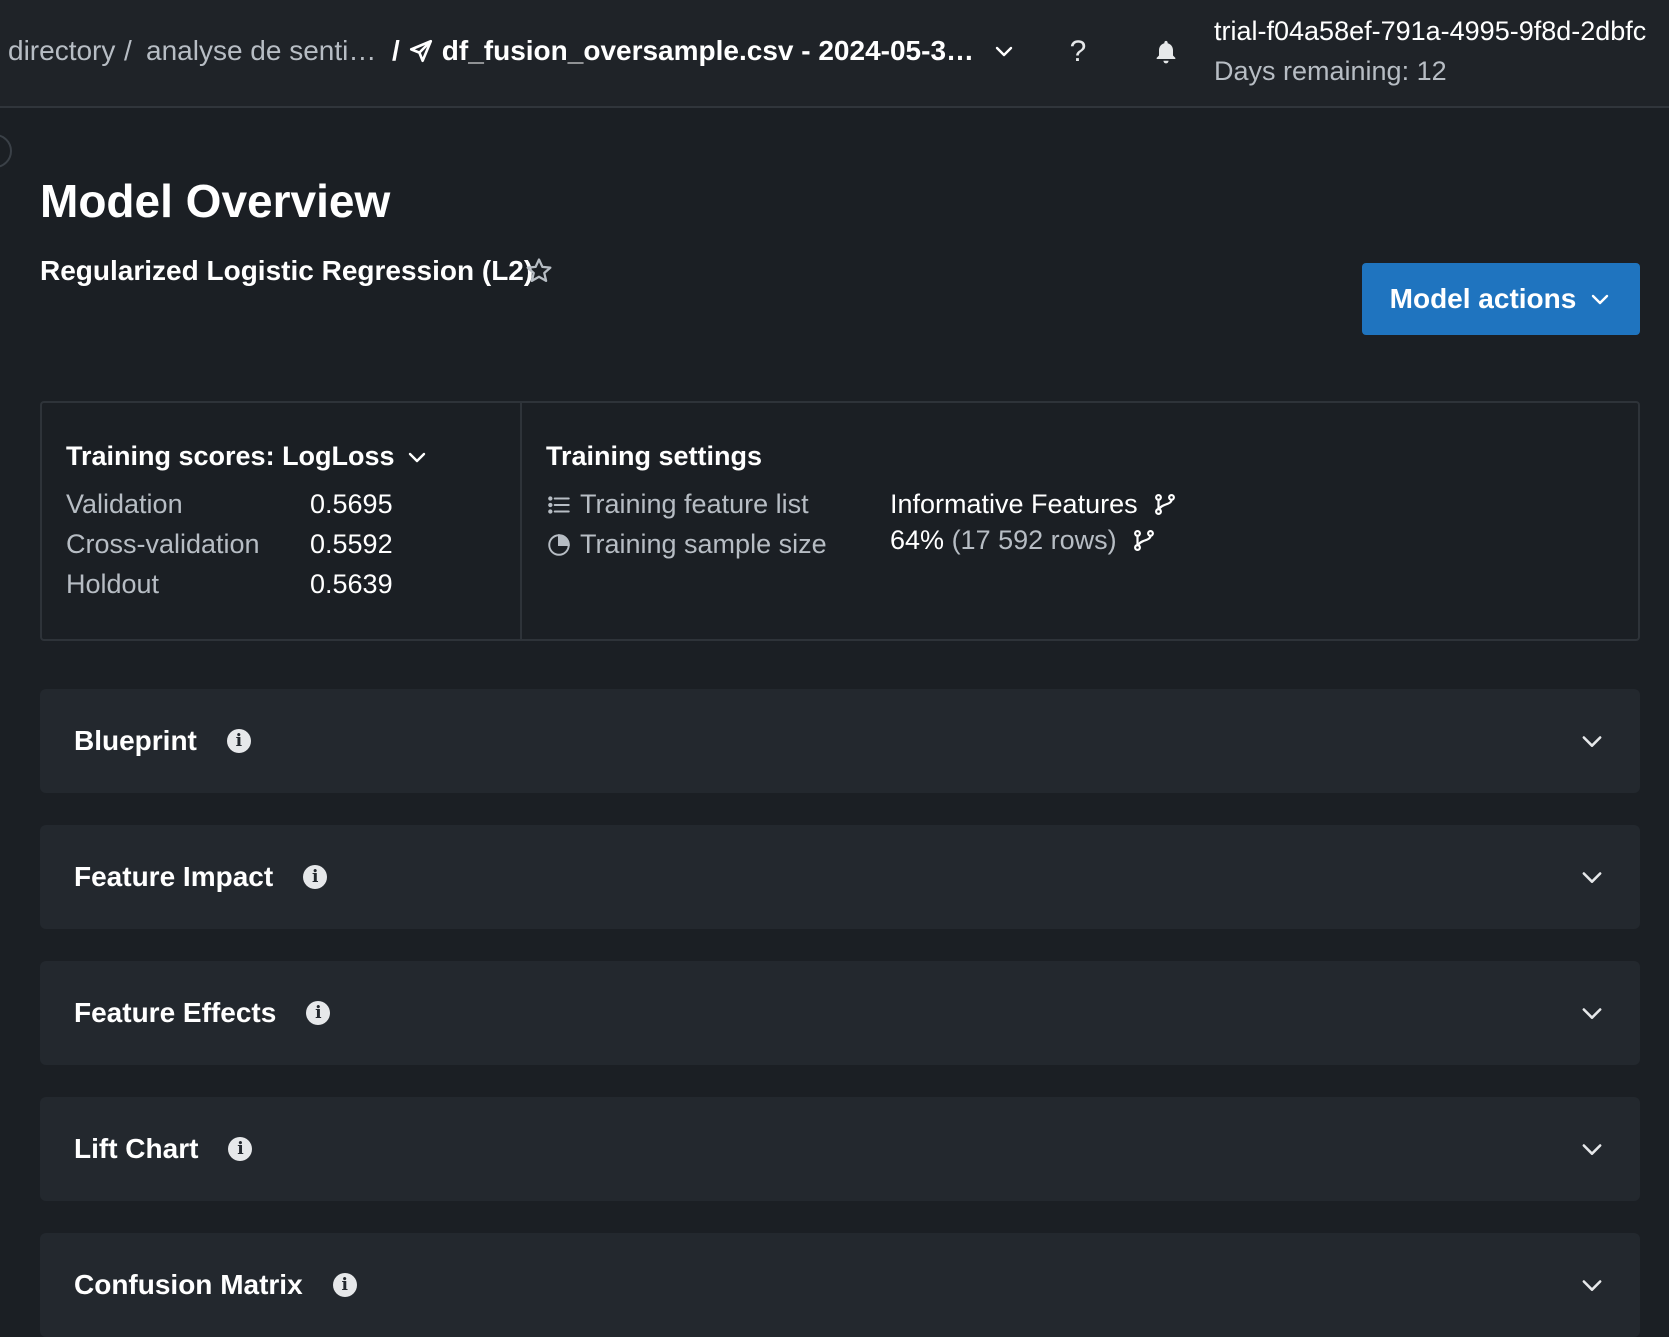 Image resolution: width=1669 pixels, height=1337 pixels. I want to click on bell-glyph, so click(1166, 52).